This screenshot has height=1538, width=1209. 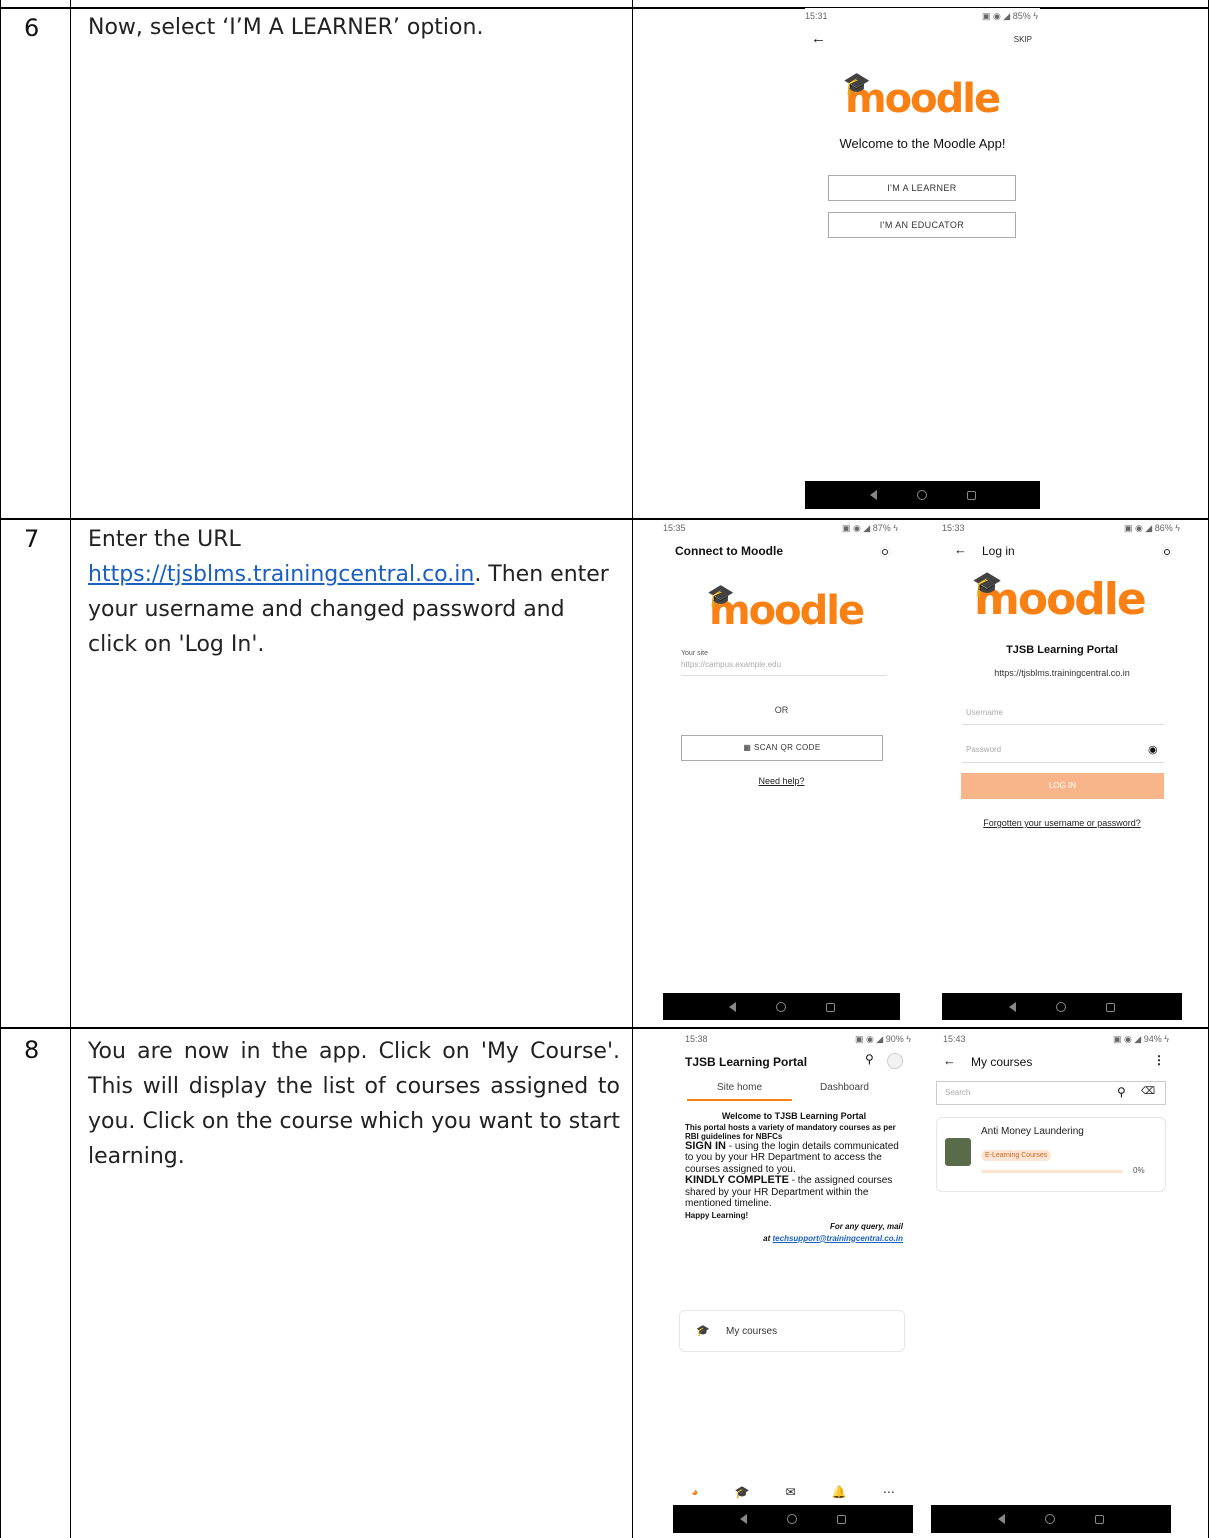 What do you see at coordinates (1062, 823) in the screenshot?
I see `forgot-password-link: Forgotten your username or password?` at bounding box center [1062, 823].